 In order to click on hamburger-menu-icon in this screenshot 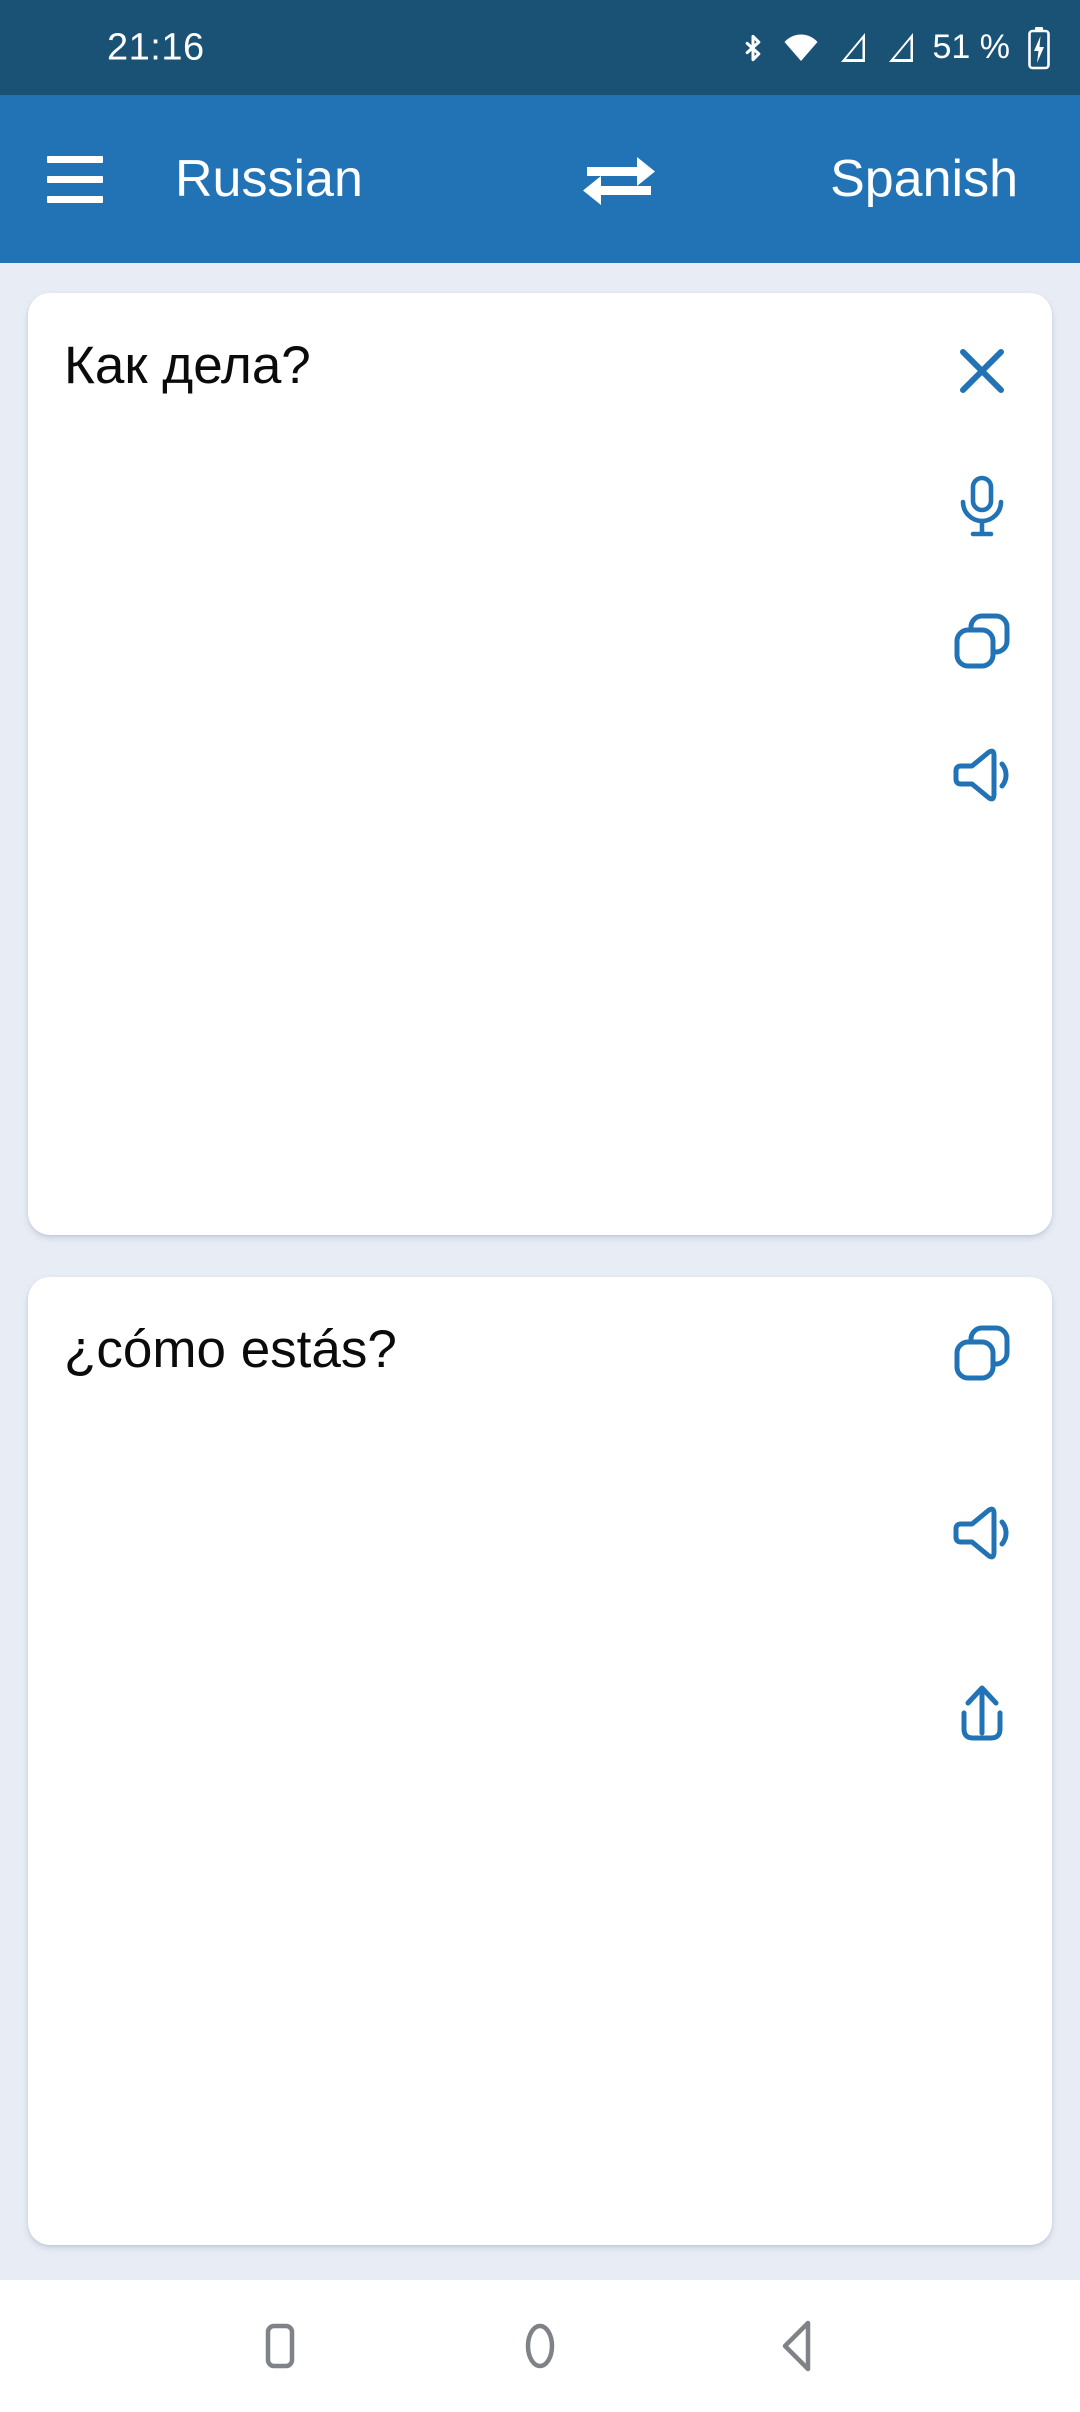, I will do `click(75, 179)`.